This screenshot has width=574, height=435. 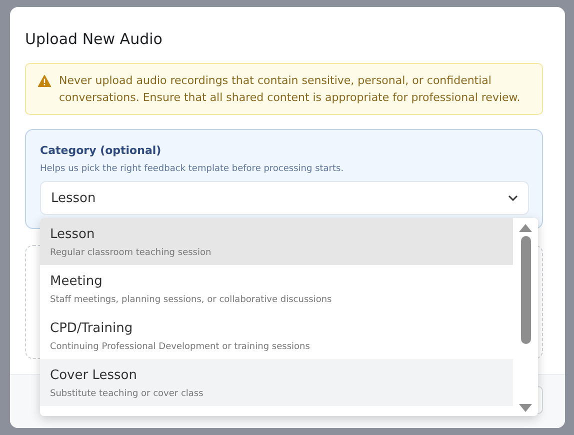 What do you see at coordinates (525, 228) in the screenshot?
I see `scroll-up-icon` at bounding box center [525, 228].